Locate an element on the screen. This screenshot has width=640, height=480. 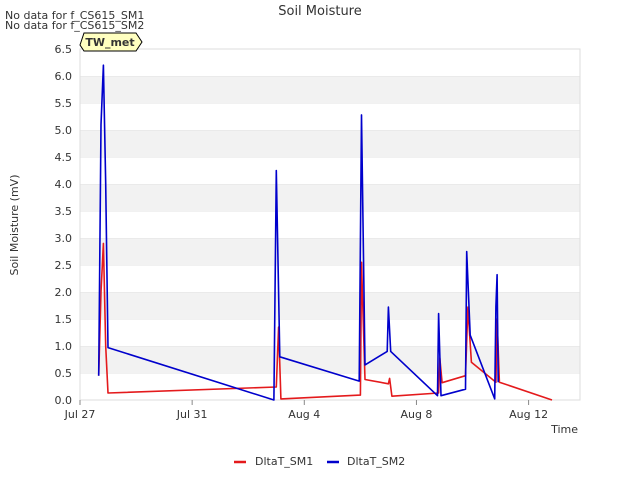
x-tick-label: Aug 4 is located at coordinates (304, 414).